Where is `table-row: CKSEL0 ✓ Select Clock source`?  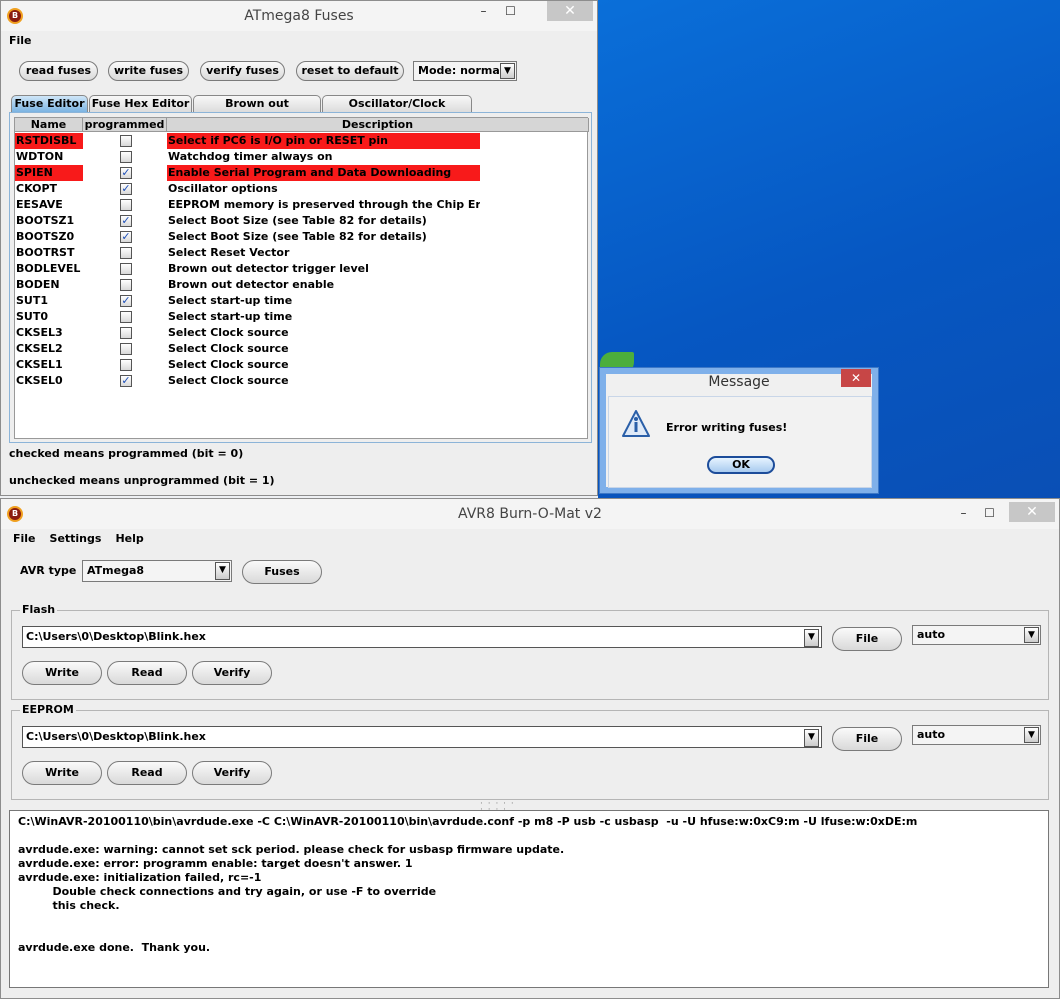
table-row: CKSEL0 ✓ Select Clock source is located at coordinates (247, 381).